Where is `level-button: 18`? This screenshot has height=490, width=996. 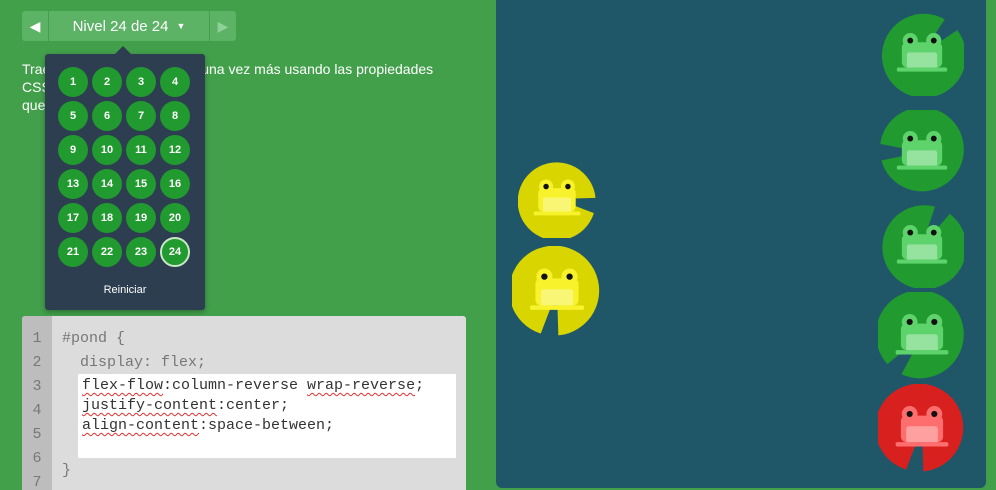 level-button: 18 is located at coordinates (107, 218).